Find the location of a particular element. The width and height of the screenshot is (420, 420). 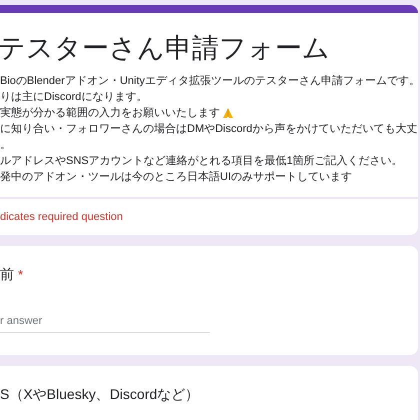

answer-field: r answer is located at coordinates (105, 321).